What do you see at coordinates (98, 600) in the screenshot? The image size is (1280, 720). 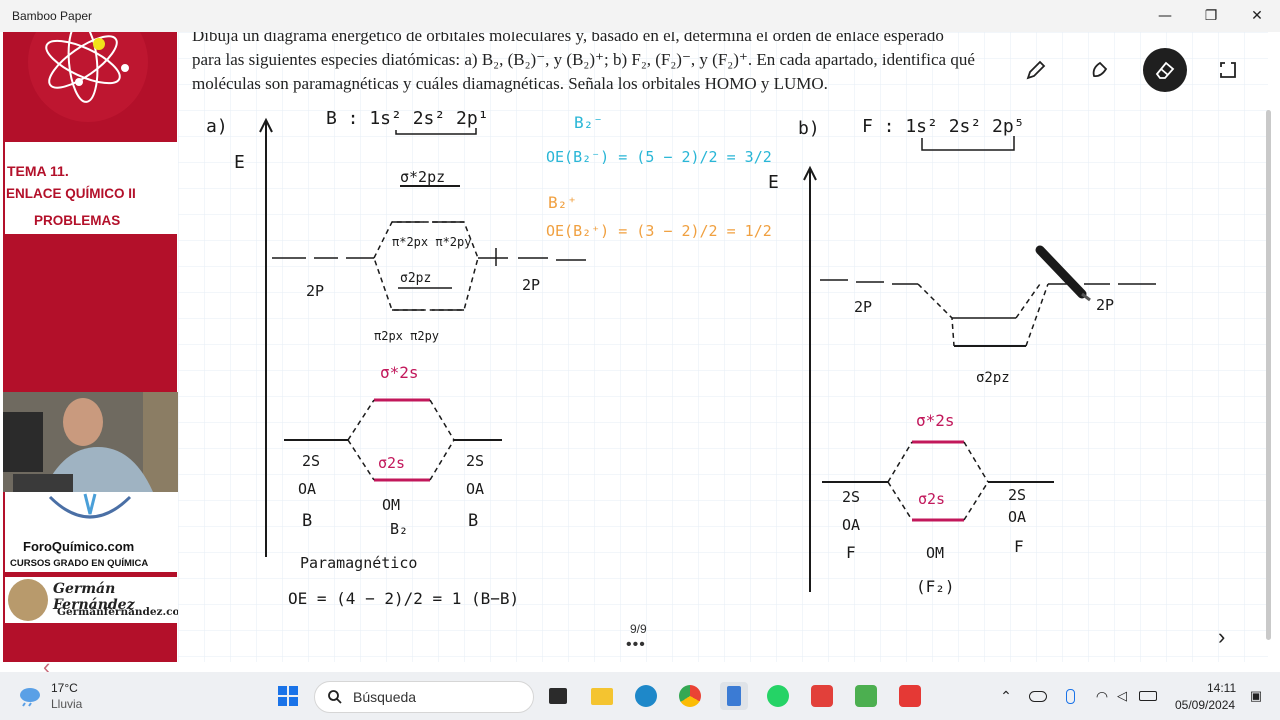 I see `author-card: Germán Fernández Germánfernandez.com` at bounding box center [98, 600].